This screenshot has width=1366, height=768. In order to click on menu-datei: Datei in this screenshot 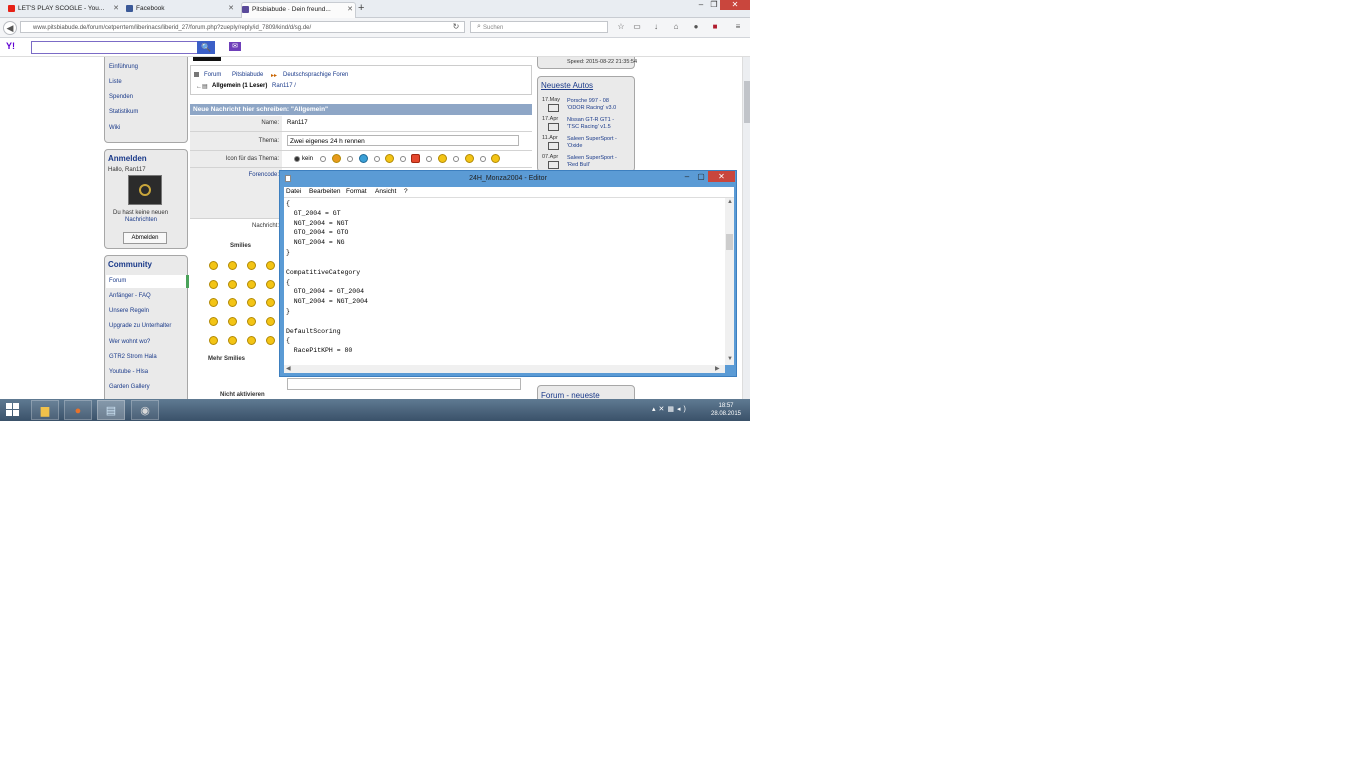, I will do `click(293, 192)`.